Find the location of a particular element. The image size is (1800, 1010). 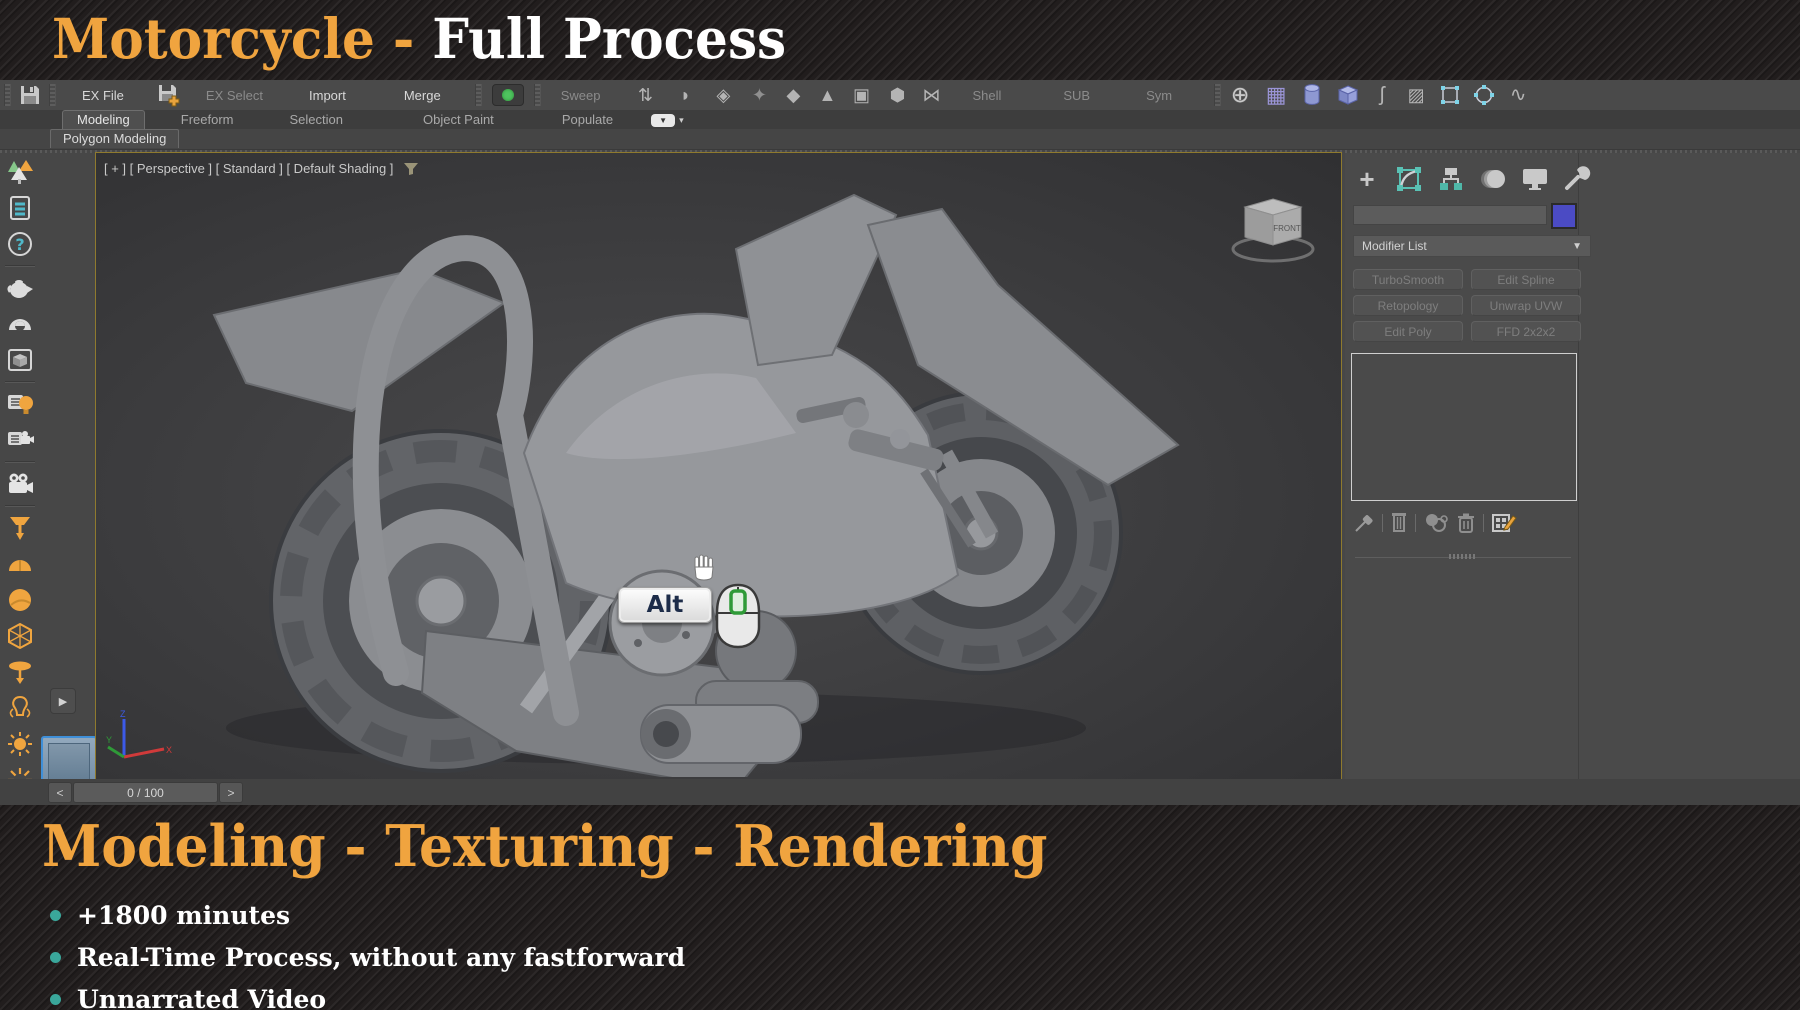

modify-tab is located at coordinates (1409, 179).